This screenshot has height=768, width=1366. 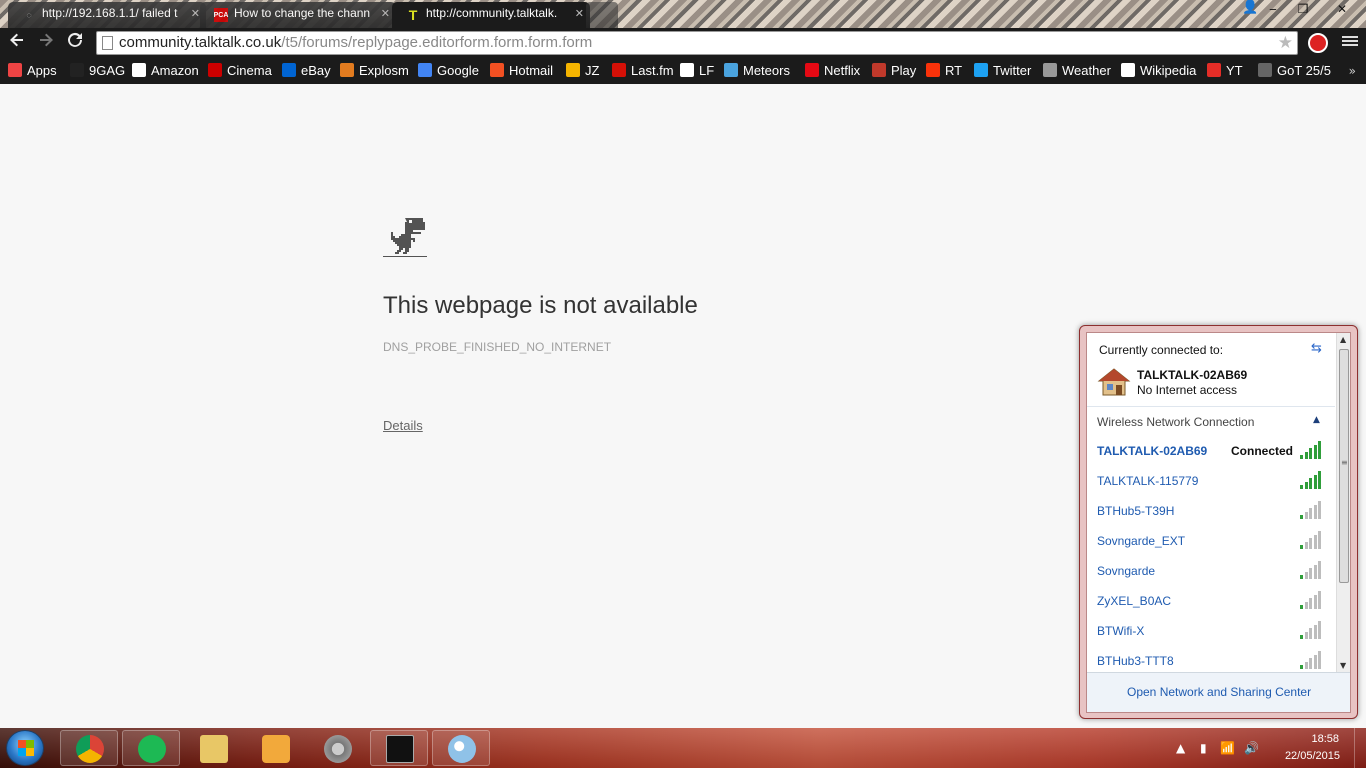 What do you see at coordinates (77, 70) in the screenshot?
I see `9gag-icon` at bounding box center [77, 70].